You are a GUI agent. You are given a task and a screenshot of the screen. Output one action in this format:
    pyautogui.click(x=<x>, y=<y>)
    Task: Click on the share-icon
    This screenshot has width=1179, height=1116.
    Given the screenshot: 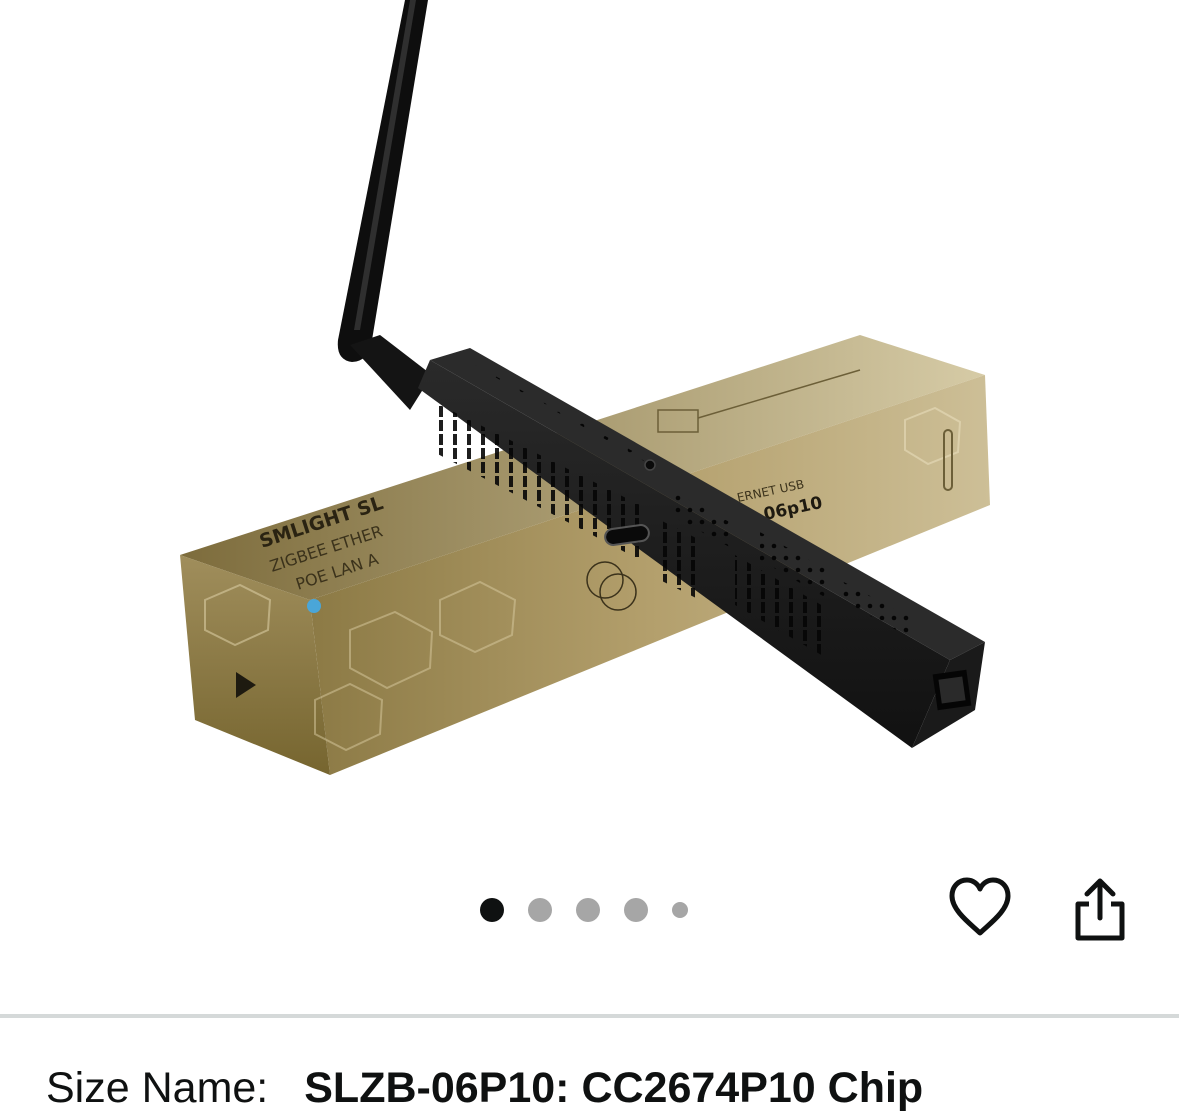 What is the action you would take?
    pyautogui.click(x=1100, y=909)
    